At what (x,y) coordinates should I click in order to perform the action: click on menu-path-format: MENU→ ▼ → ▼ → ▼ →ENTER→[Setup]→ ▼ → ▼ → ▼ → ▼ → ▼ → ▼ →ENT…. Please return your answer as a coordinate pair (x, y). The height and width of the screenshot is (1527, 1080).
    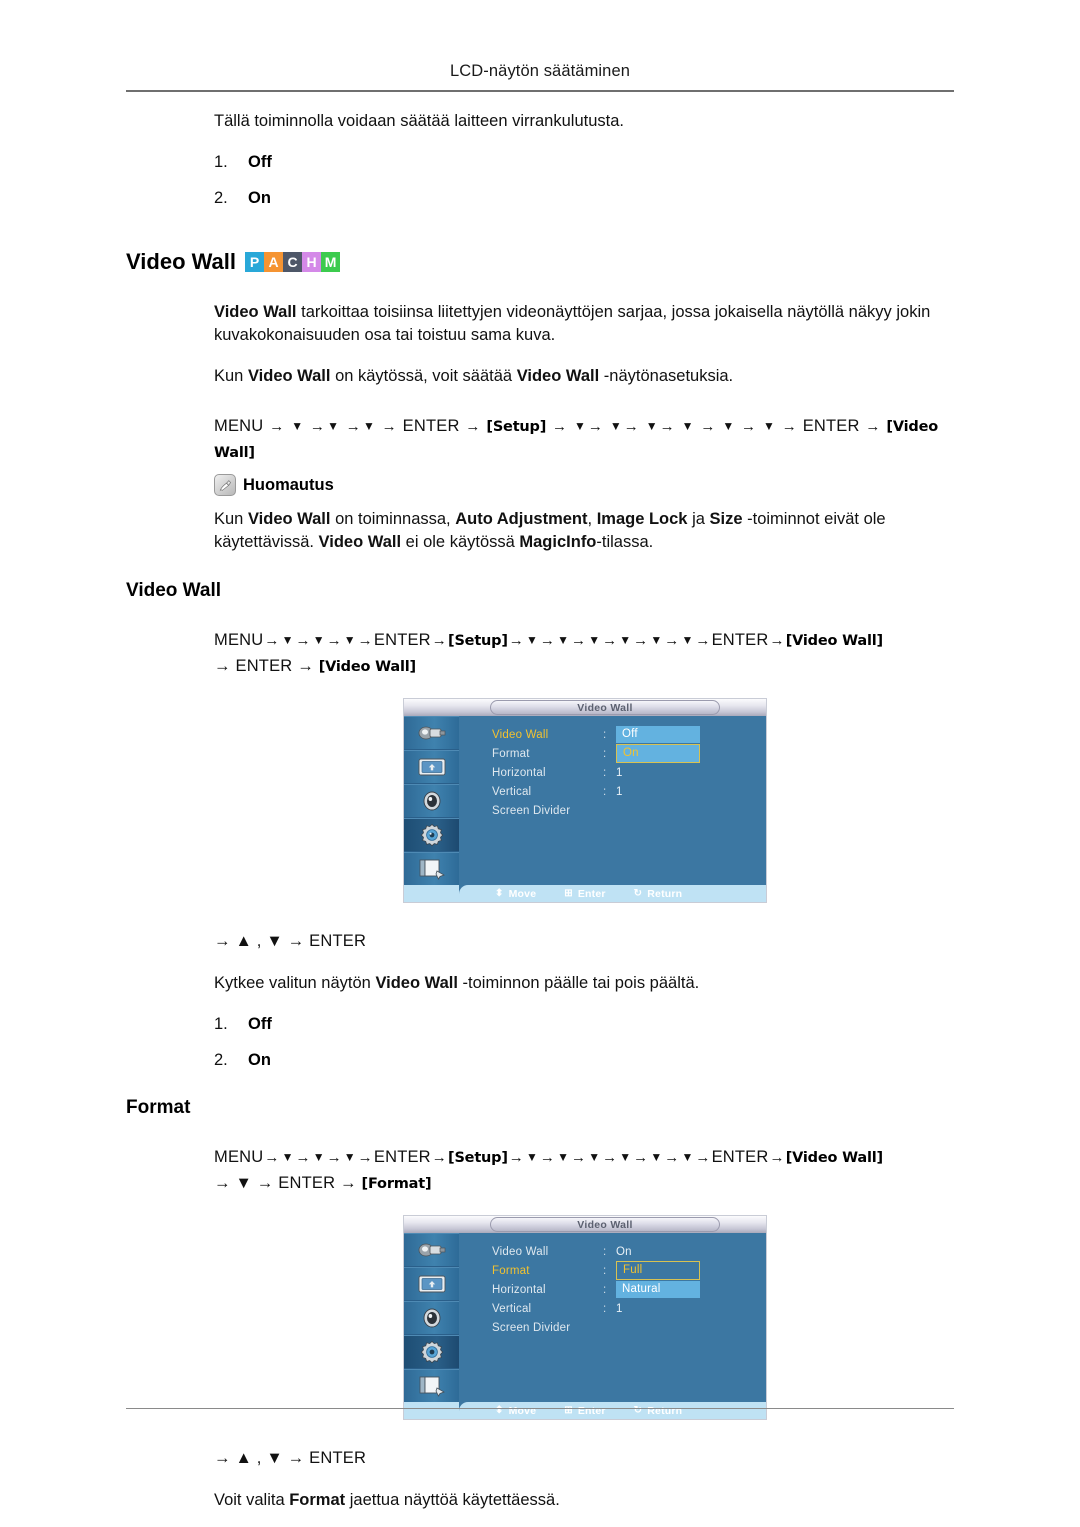
    Looking at the image, I should click on (584, 1171).